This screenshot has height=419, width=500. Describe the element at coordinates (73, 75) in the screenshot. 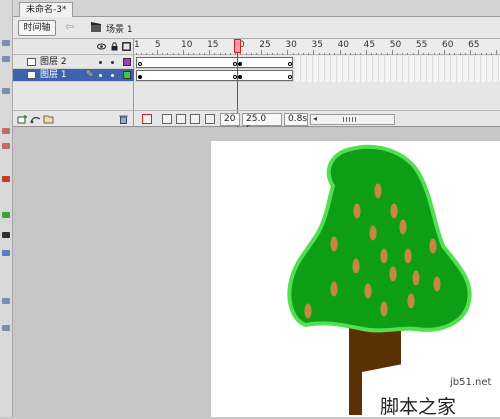

I see `layer-row-1: 图层 1 ✎` at that location.